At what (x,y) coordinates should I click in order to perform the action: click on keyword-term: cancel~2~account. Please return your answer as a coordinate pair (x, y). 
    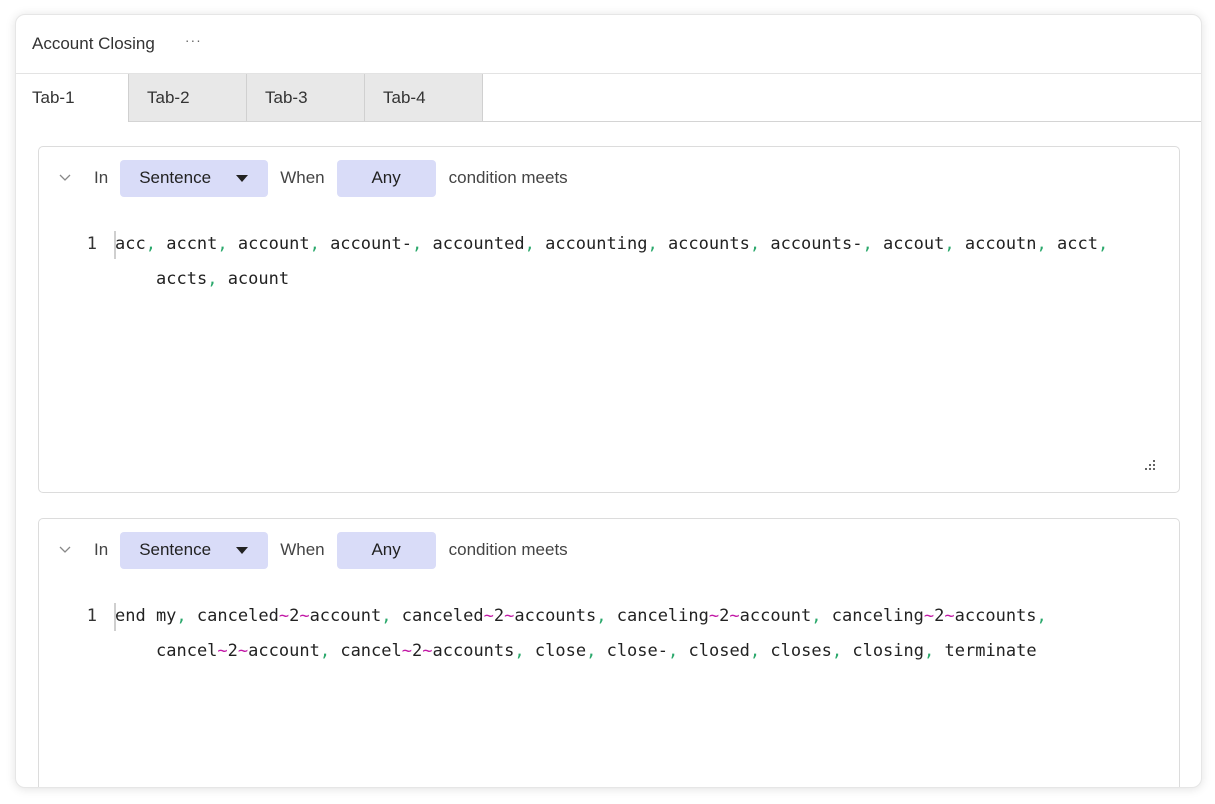
    Looking at the image, I should click on (238, 651).